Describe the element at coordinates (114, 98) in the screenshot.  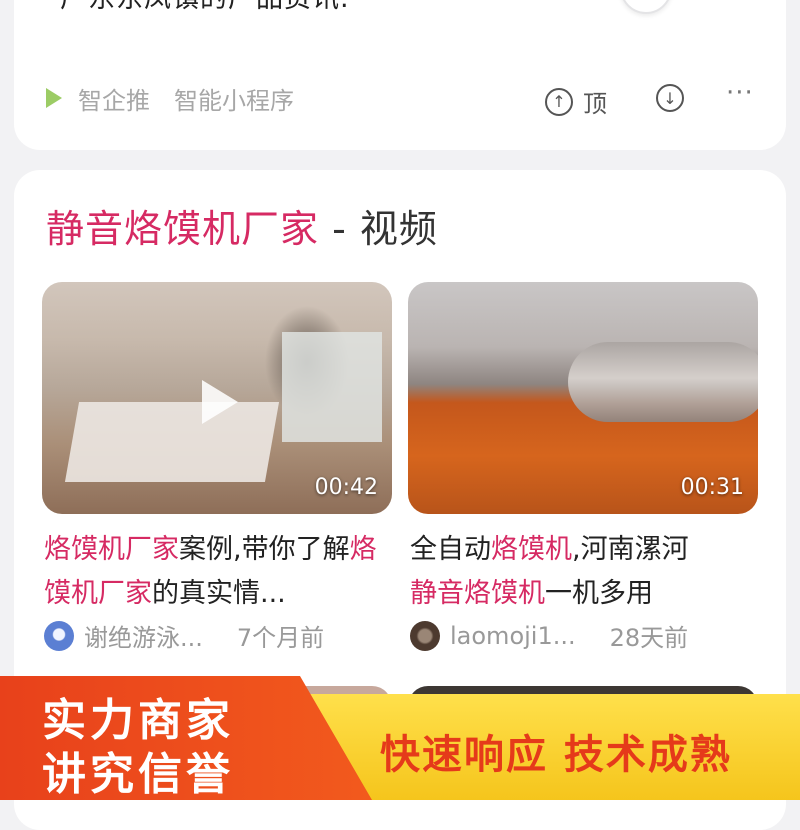
I see `source-name: 智企推` at that location.